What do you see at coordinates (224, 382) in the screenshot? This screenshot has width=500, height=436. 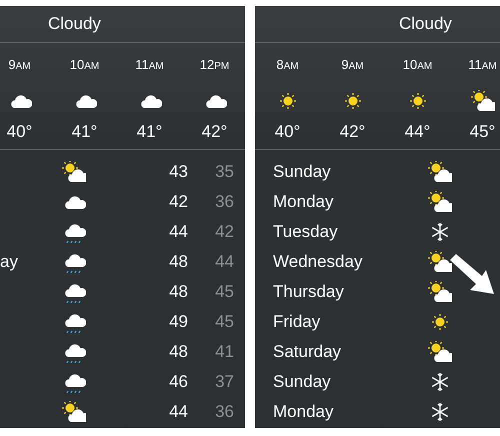 I see `low-temperature: 37` at bounding box center [224, 382].